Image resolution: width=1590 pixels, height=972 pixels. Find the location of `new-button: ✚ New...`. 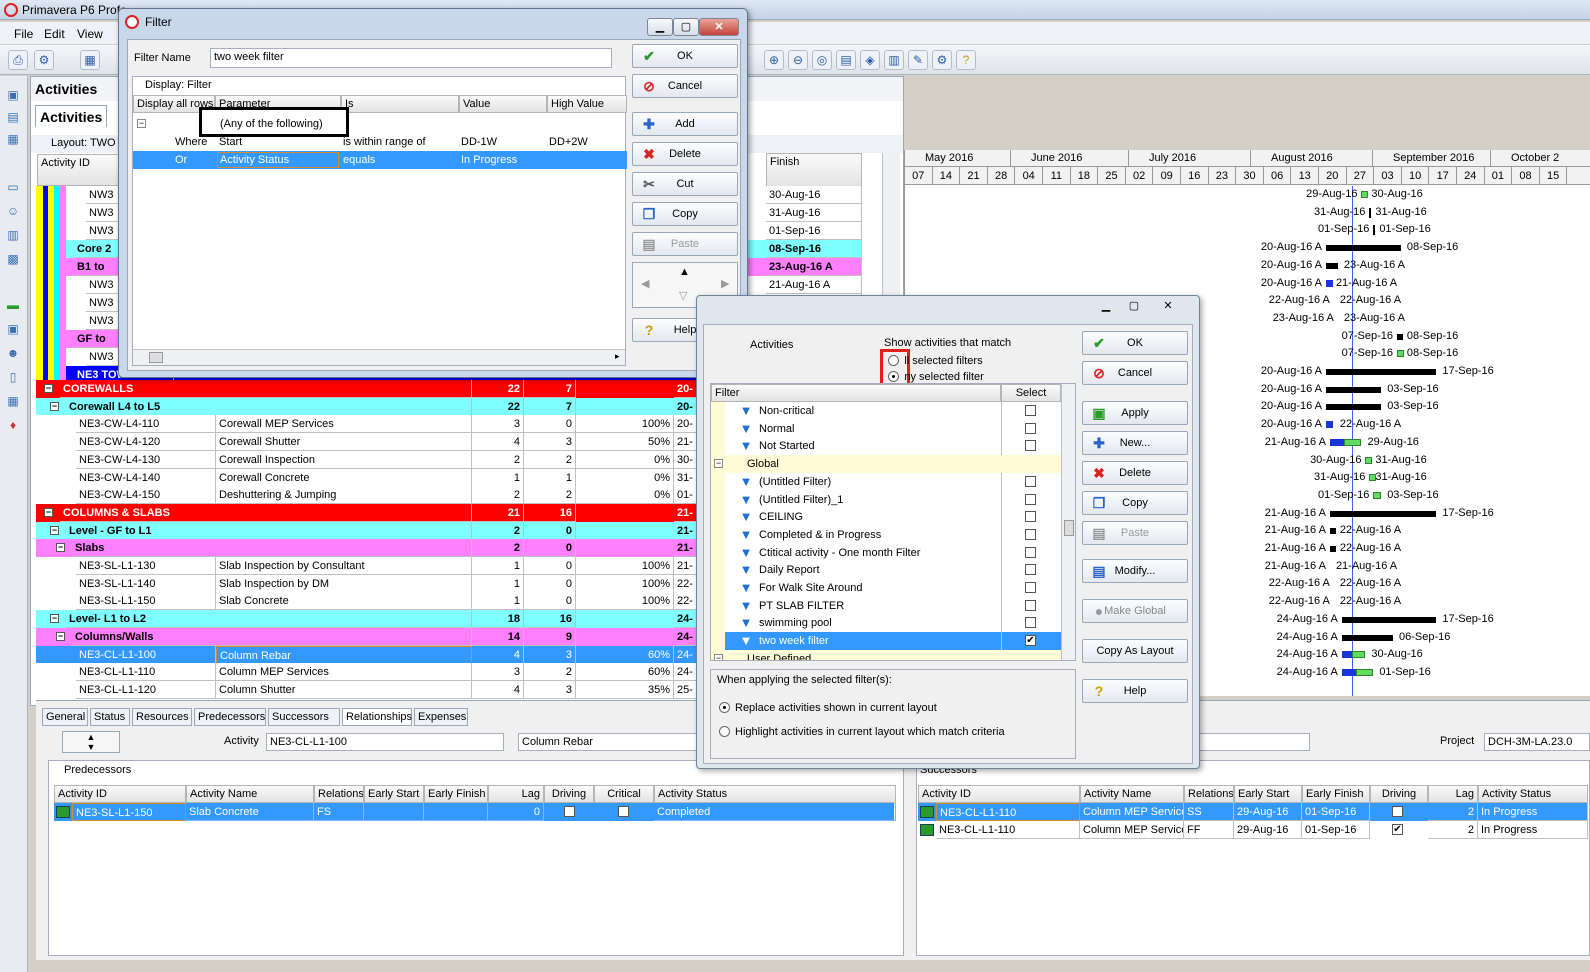

new-button: ✚ New... is located at coordinates (1135, 443).